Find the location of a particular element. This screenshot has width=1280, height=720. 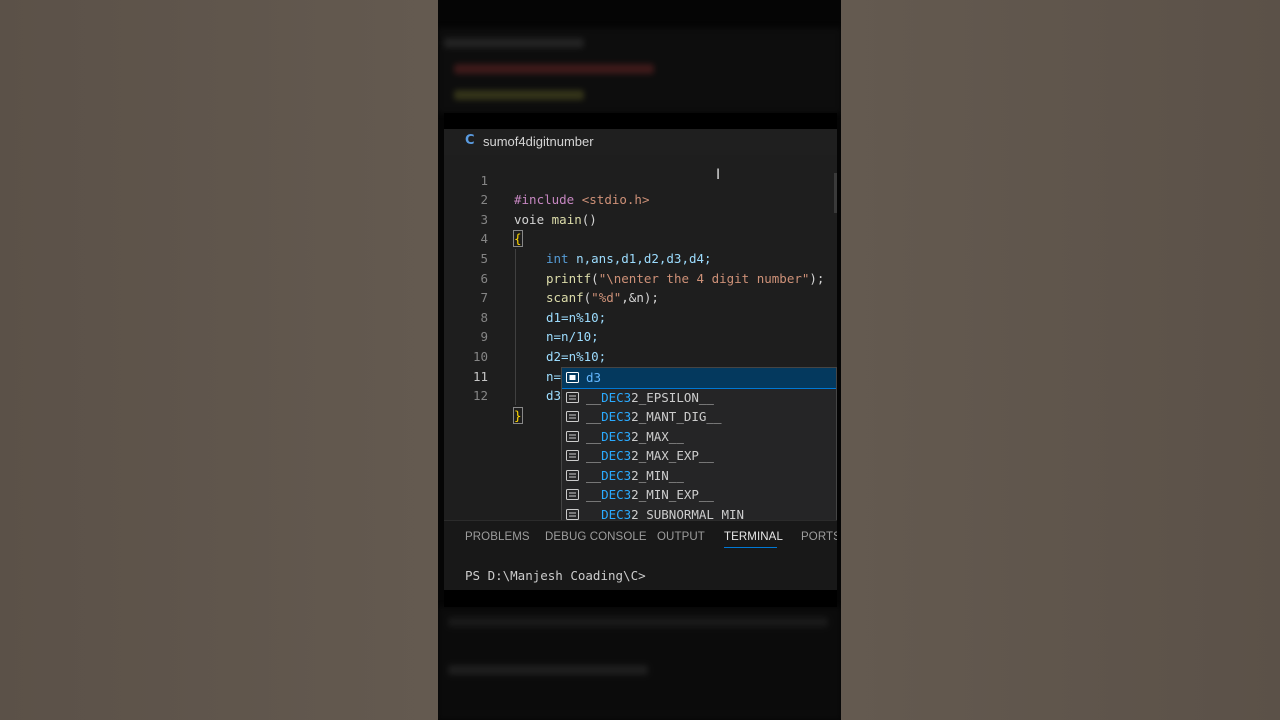

code-text: d3 is located at coordinates (554, 396).